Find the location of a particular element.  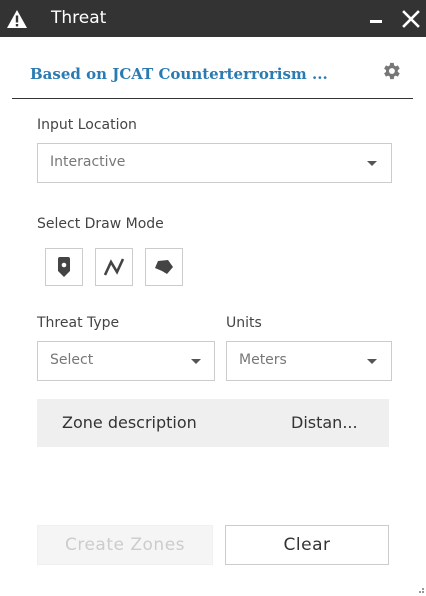

polygon-icon is located at coordinates (164, 267).